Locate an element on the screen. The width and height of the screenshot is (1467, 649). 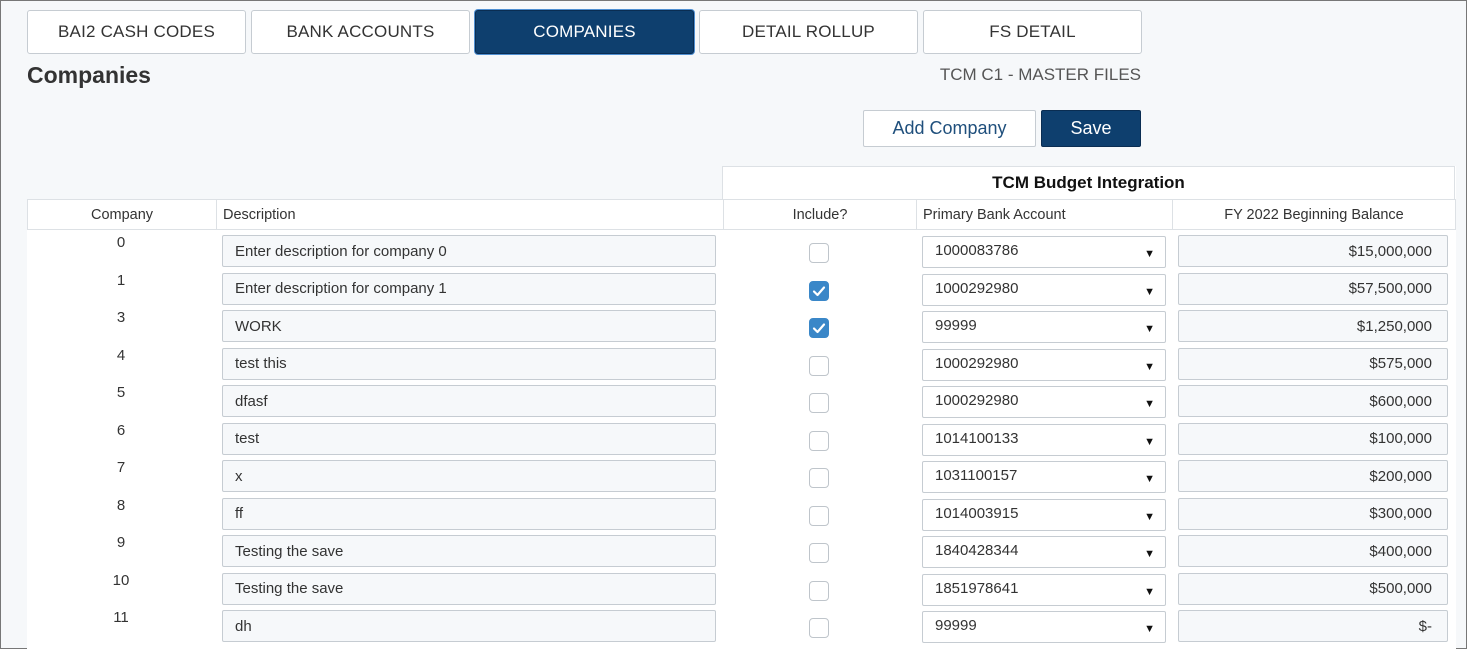
primary-bank-account-value: 1840428344 is located at coordinates (977, 550).